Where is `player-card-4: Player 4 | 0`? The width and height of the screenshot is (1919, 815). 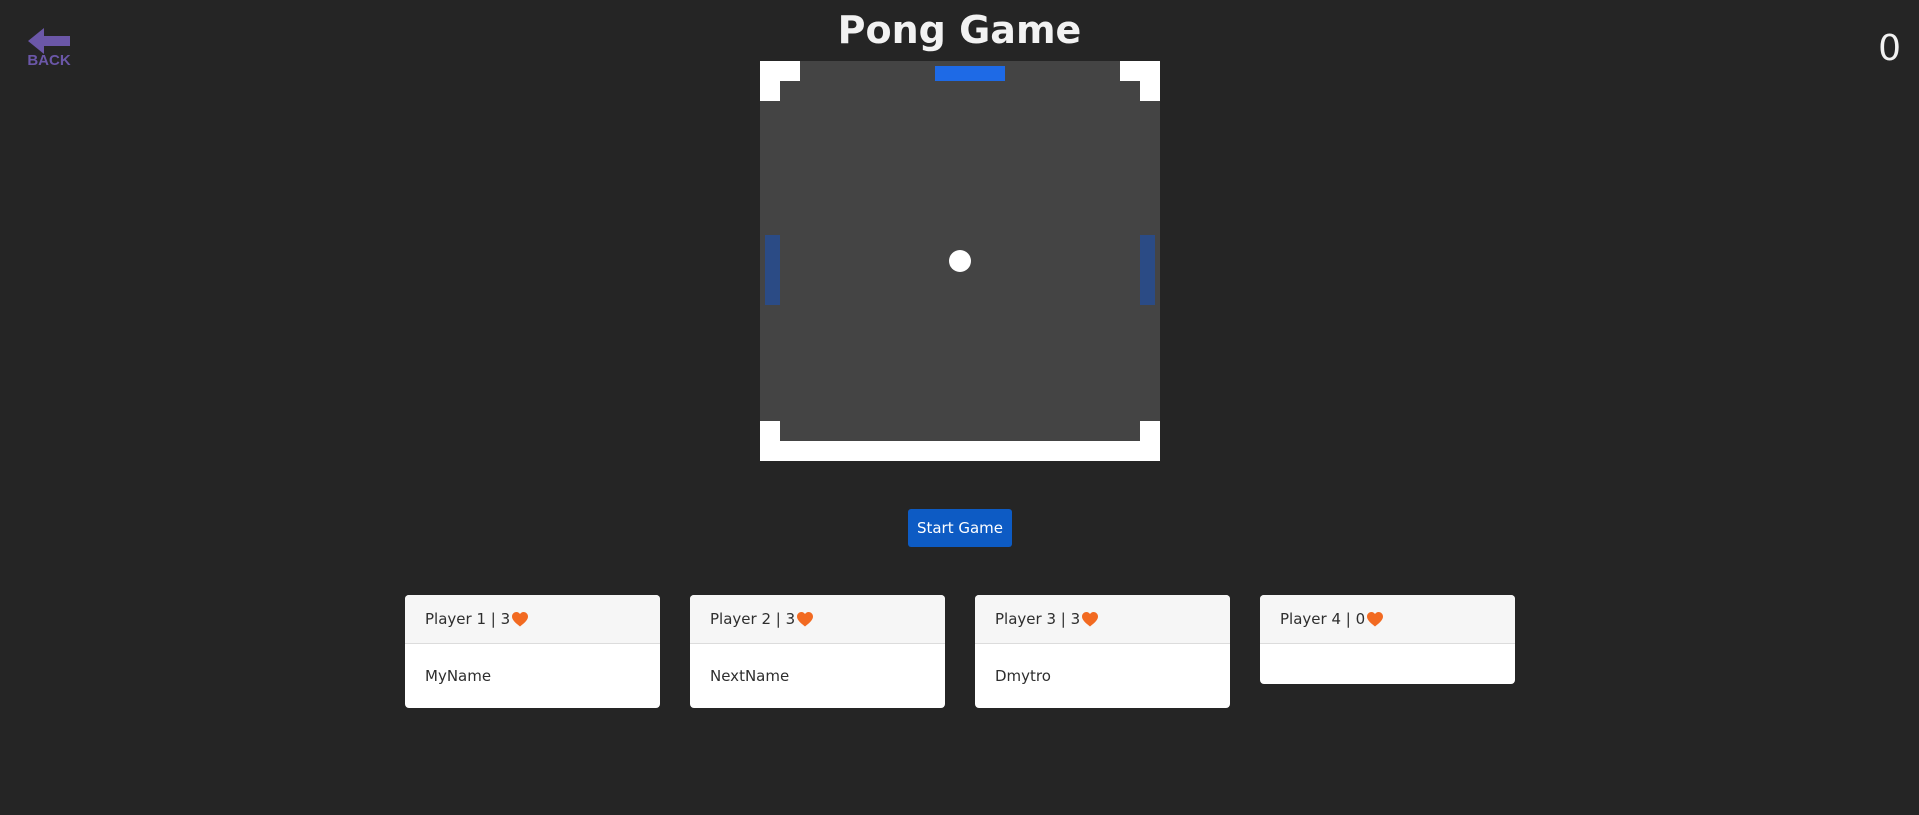 player-card-4: Player 4 | 0 is located at coordinates (1387, 639).